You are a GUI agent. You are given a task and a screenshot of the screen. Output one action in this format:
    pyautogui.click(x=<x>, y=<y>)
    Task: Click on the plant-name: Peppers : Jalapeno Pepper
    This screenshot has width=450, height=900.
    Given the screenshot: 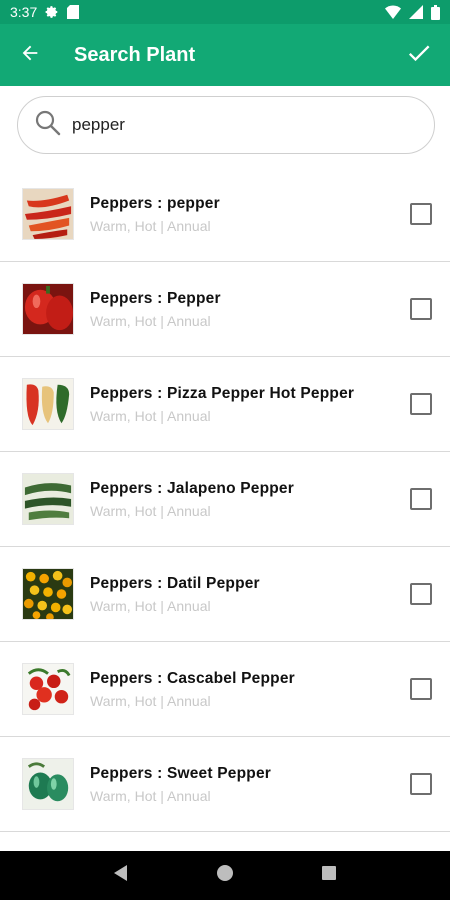 What is the action you would take?
    pyautogui.click(x=192, y=488)
    